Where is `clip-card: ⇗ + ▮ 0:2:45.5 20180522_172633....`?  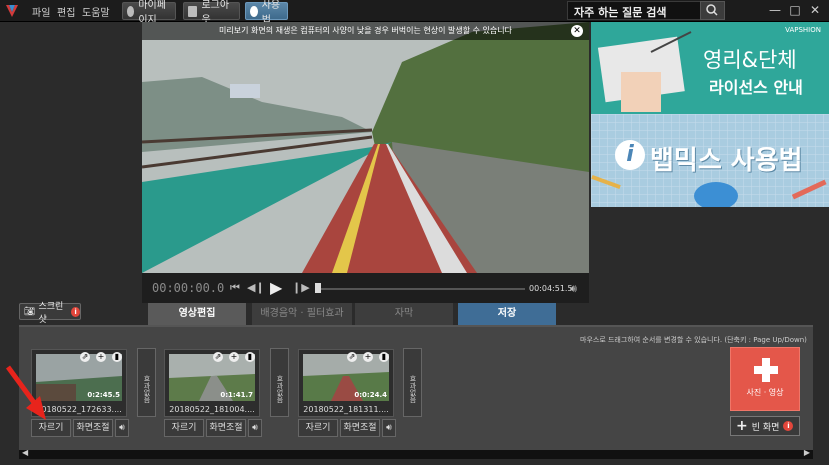 clip-card: ⇗ + ▮ 0:2:45.5 20180522_172633.... is located at coordinates (79, 383).